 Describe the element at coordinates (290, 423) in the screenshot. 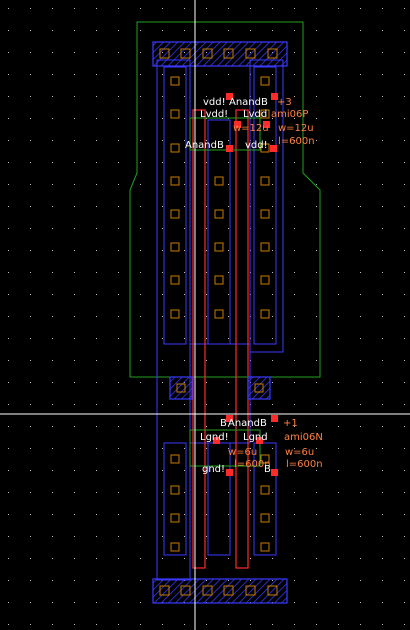

I see `nmos-dev-index: +1` at that location.